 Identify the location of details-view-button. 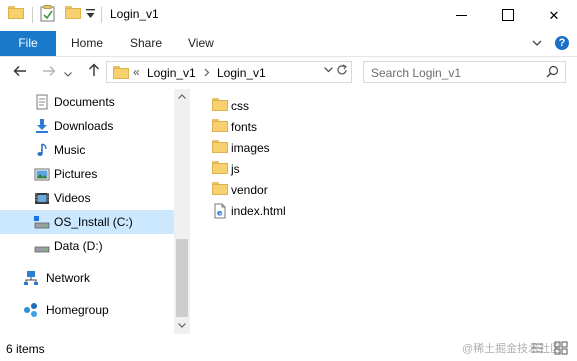
(537, 348).